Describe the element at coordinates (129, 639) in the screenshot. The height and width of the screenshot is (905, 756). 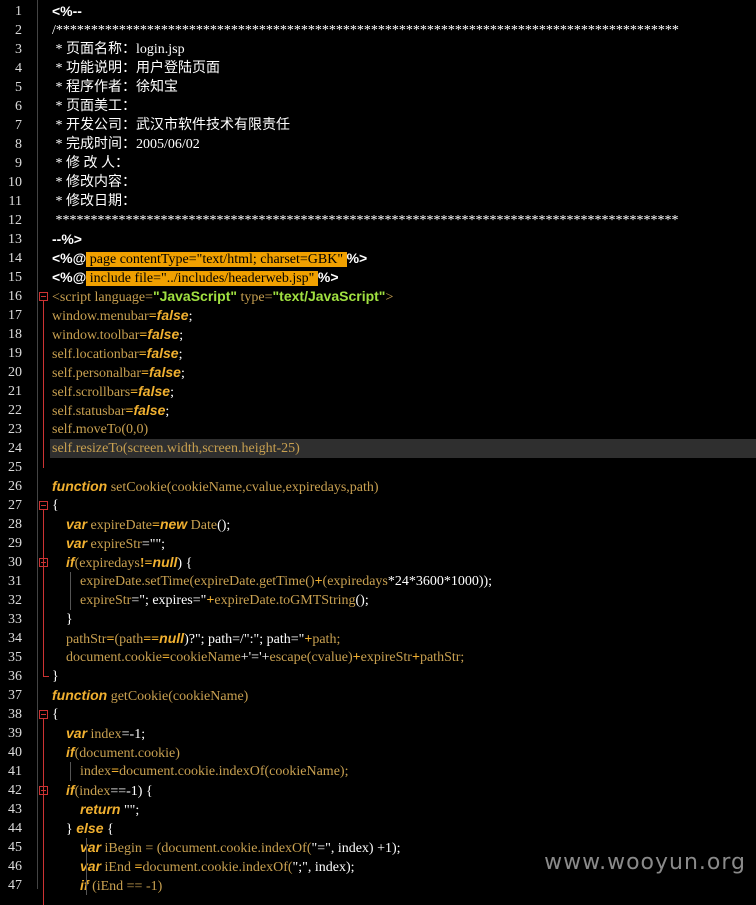
I see `code-token: (path` at that location.